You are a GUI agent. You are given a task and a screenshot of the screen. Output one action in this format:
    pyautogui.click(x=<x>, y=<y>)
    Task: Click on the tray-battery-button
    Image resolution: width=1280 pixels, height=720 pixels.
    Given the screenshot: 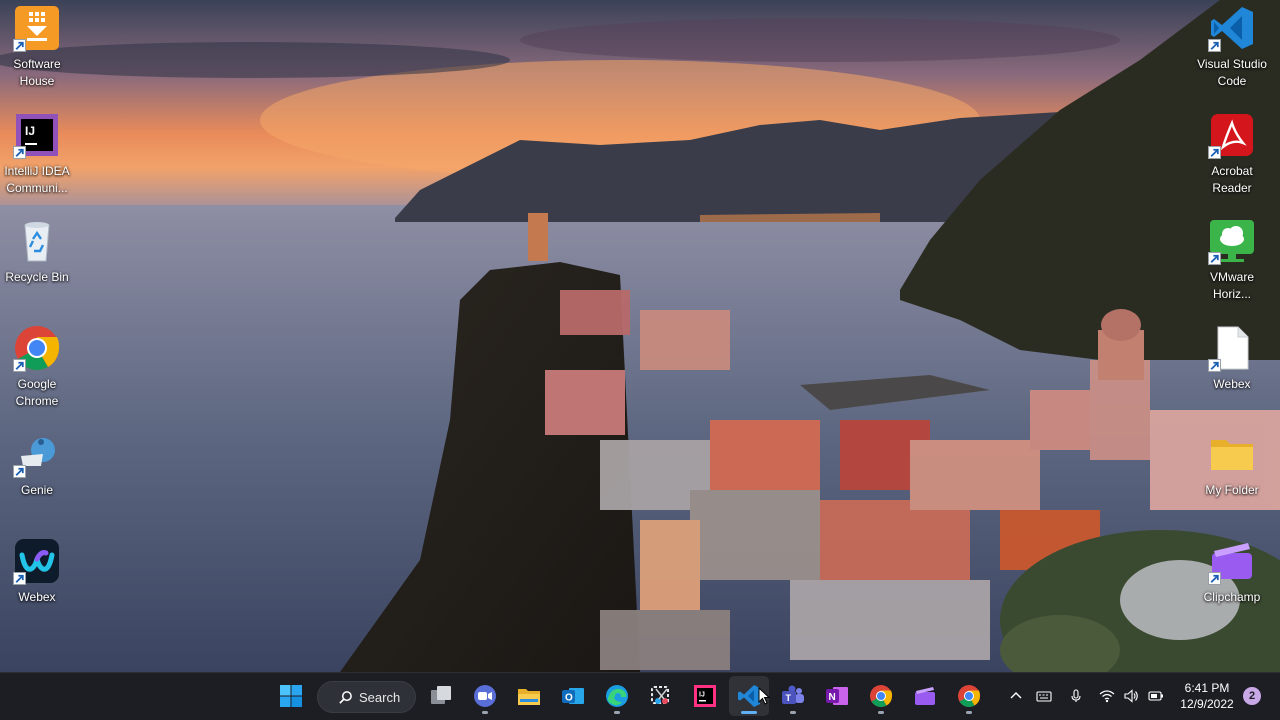 What is the action you would take?
    pyautogui.click(x=1156, y=696)
    